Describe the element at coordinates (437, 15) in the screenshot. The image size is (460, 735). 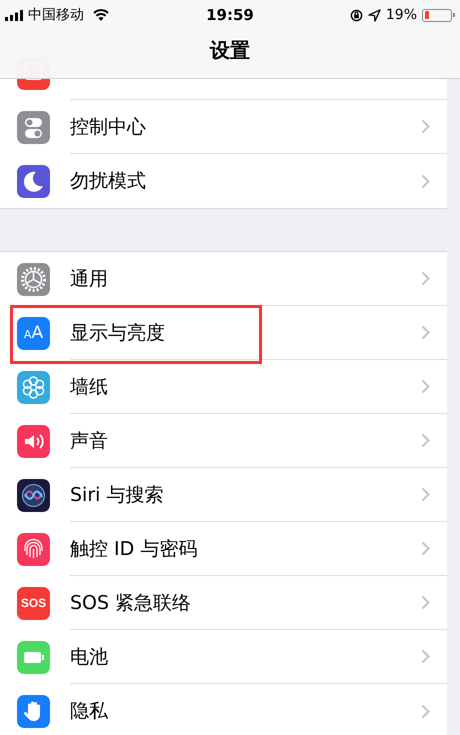
I see `battery-level-icon` at that location.